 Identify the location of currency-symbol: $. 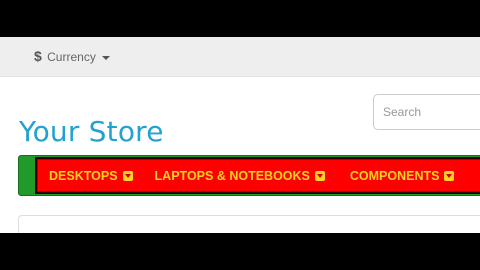
(38, 56).